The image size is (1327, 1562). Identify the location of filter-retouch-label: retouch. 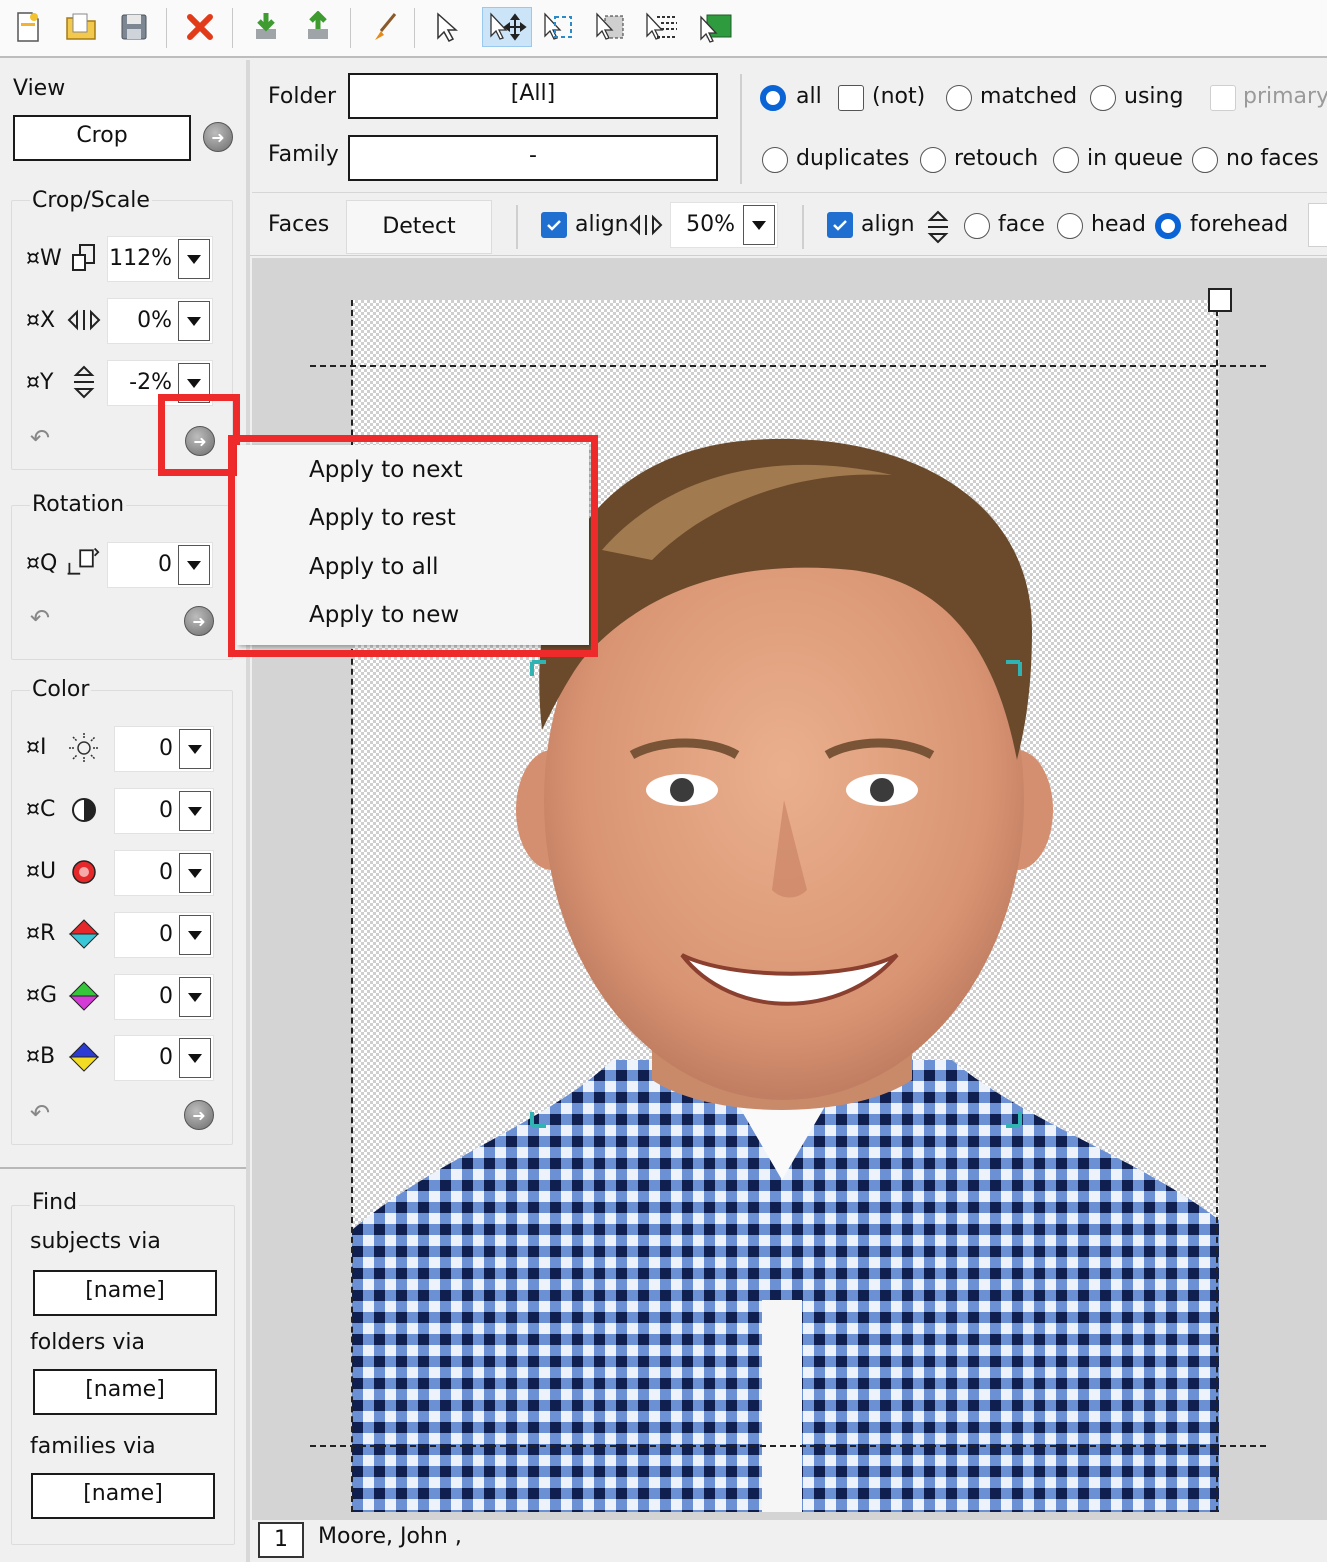
(996, 158).